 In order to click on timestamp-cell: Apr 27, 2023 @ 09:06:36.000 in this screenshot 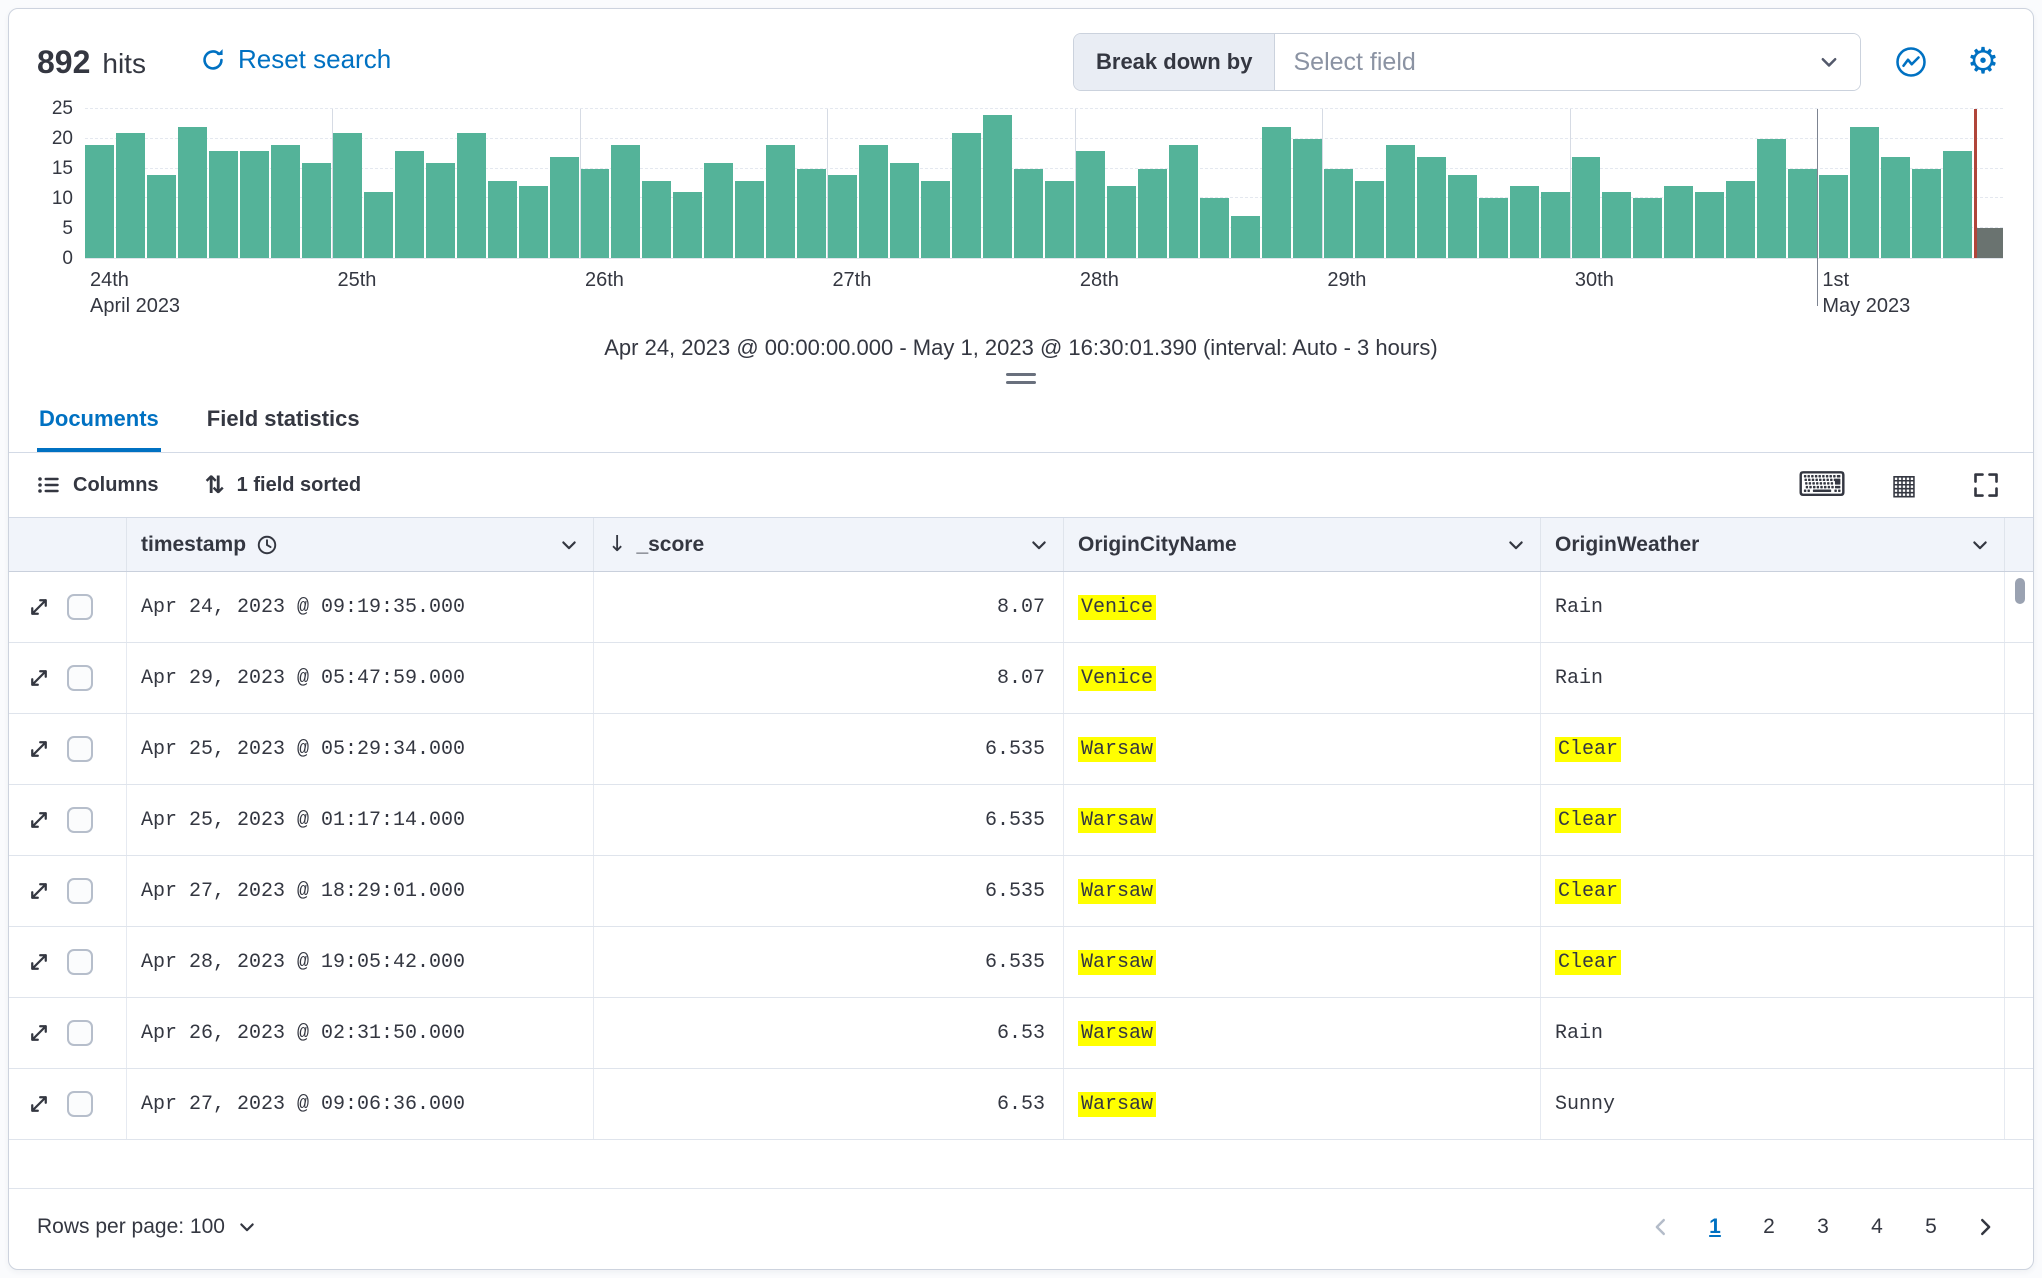, I will do `click(360, 1104)`.